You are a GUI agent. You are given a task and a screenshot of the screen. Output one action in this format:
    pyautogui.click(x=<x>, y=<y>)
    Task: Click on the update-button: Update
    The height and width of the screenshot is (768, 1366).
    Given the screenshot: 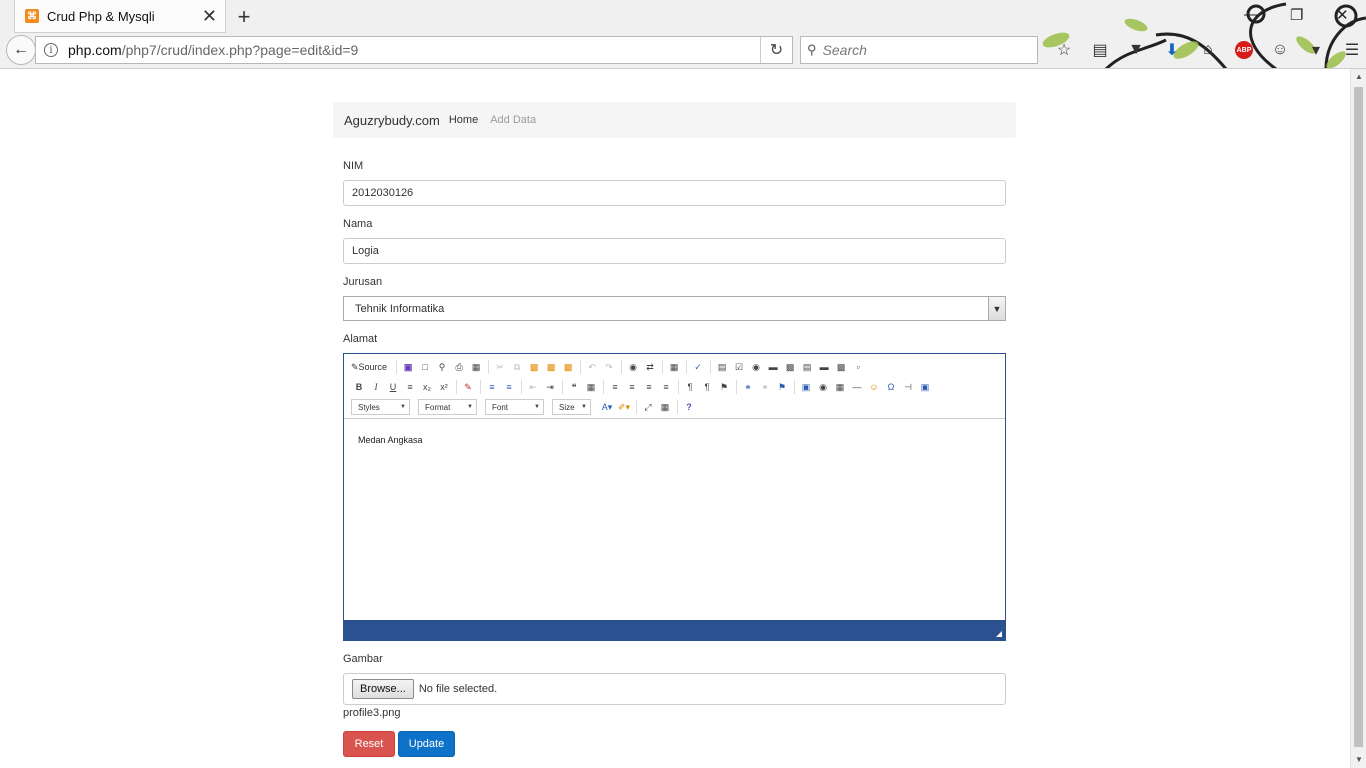 What is the action you would take?
    pyautogui.click(x=426, y=744)
    